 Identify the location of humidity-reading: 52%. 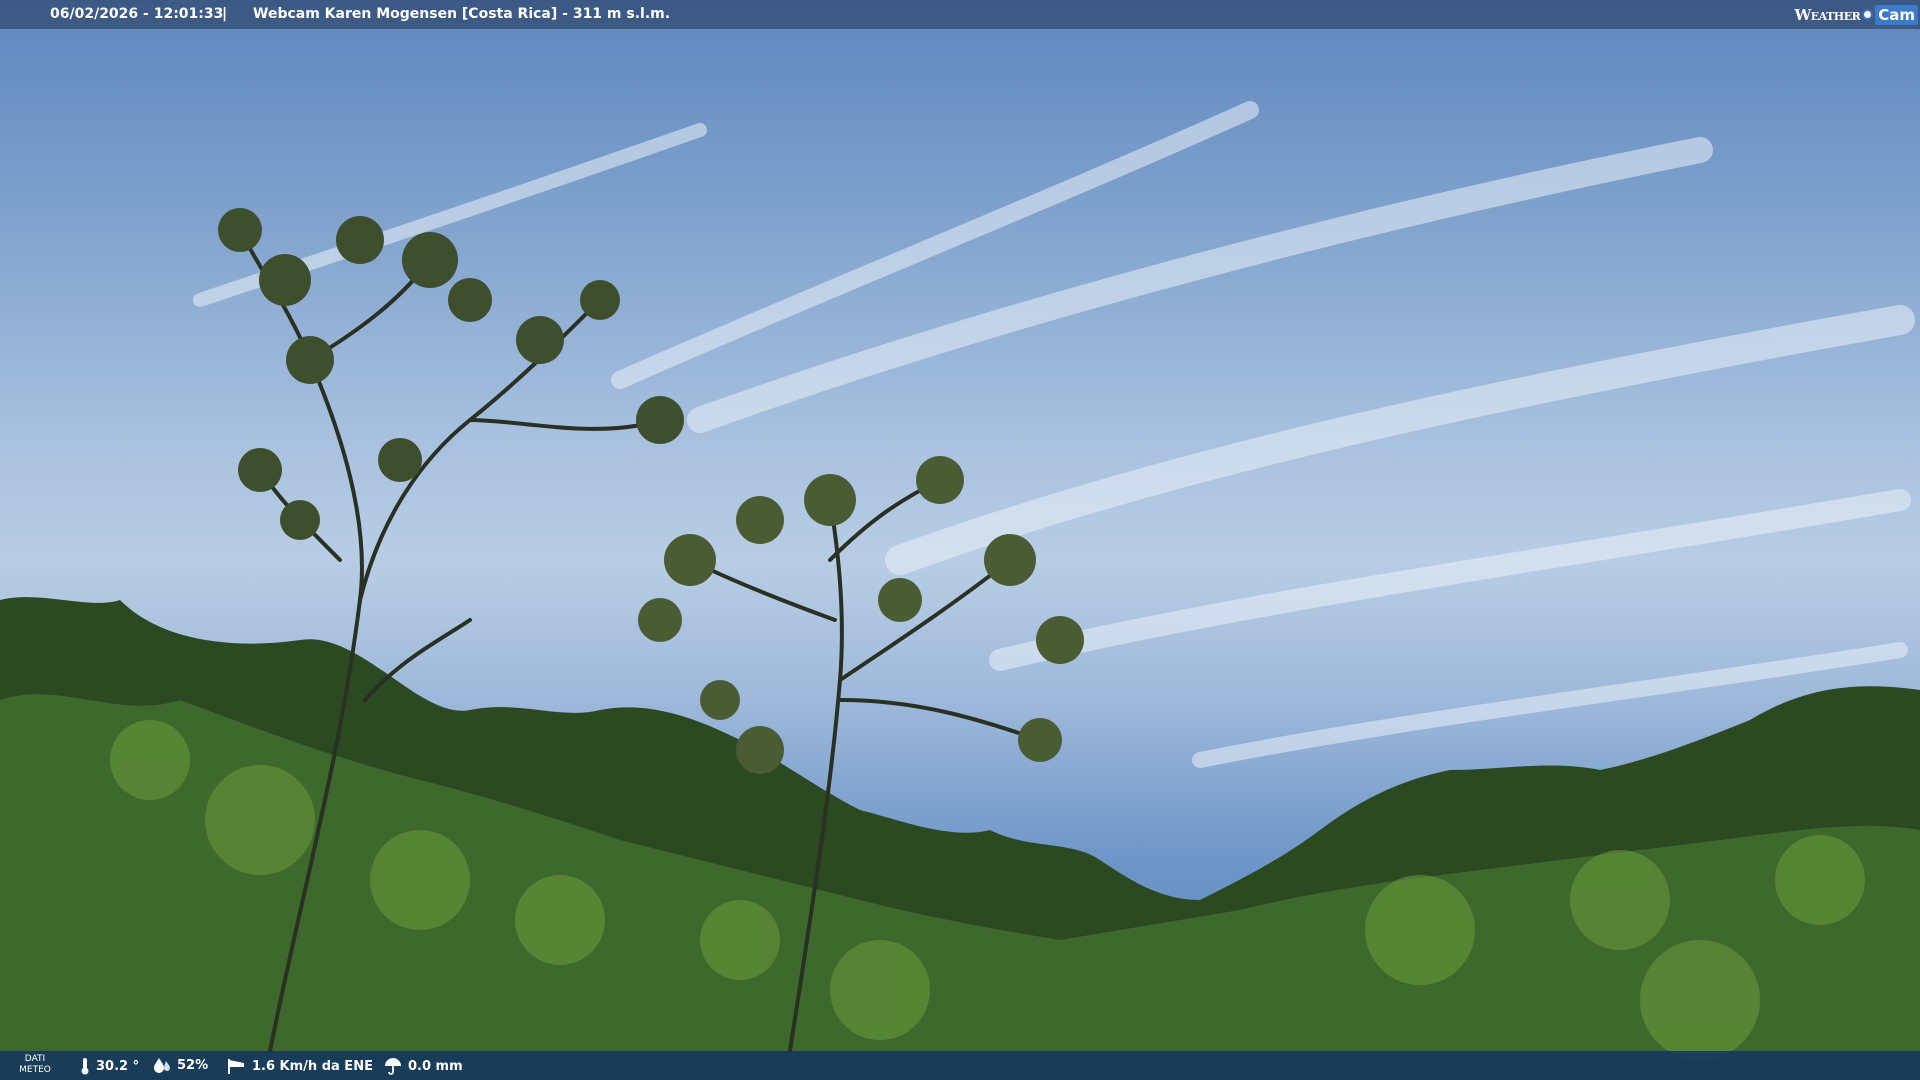
(180, 1065).